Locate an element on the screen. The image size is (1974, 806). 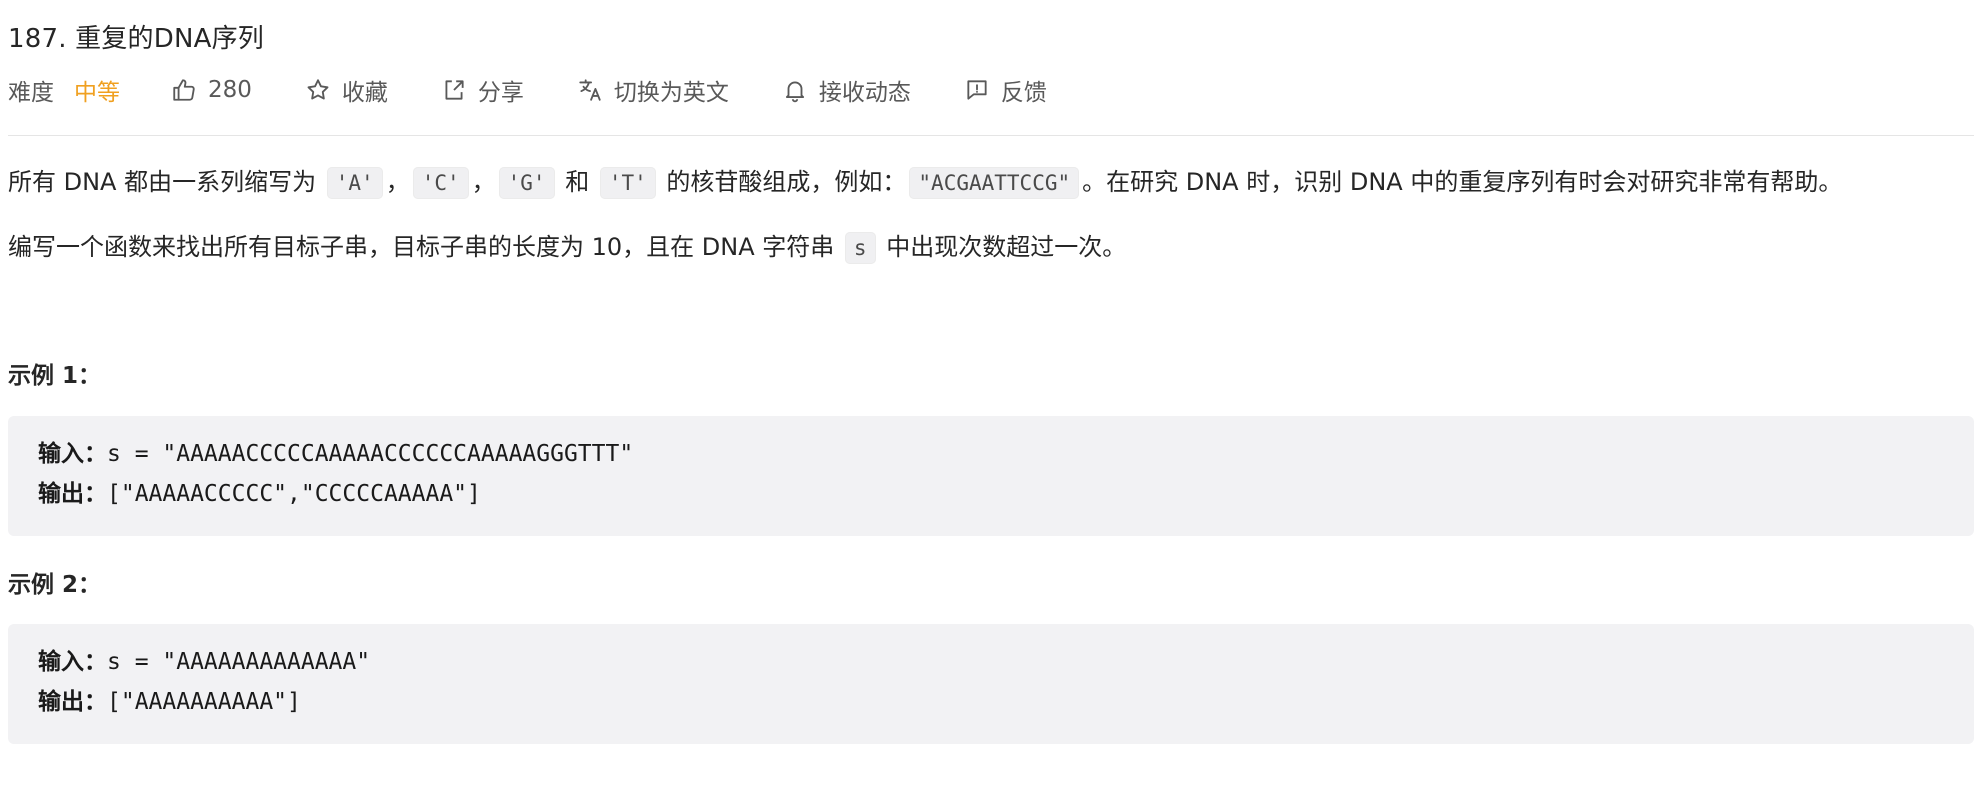
feedback-button: 反馈 is located at coordinates (1005, 90).